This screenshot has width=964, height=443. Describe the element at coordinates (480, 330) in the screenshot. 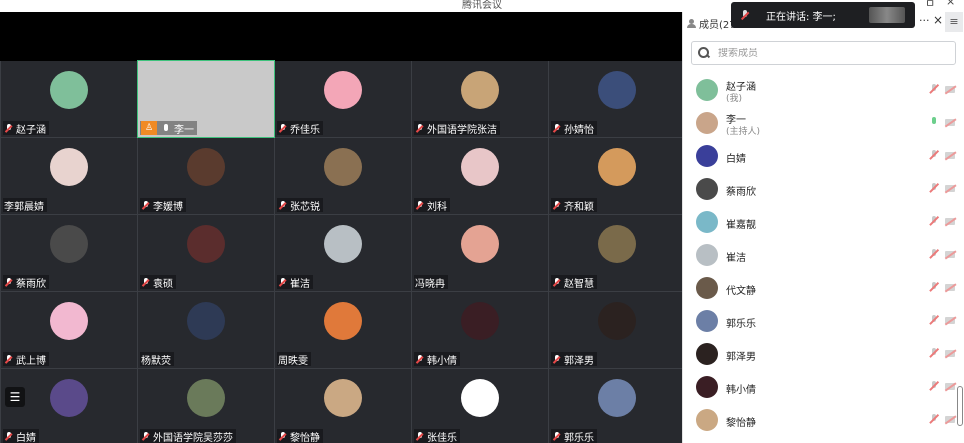

I see `participant-tile: 韩小倩` at that location.